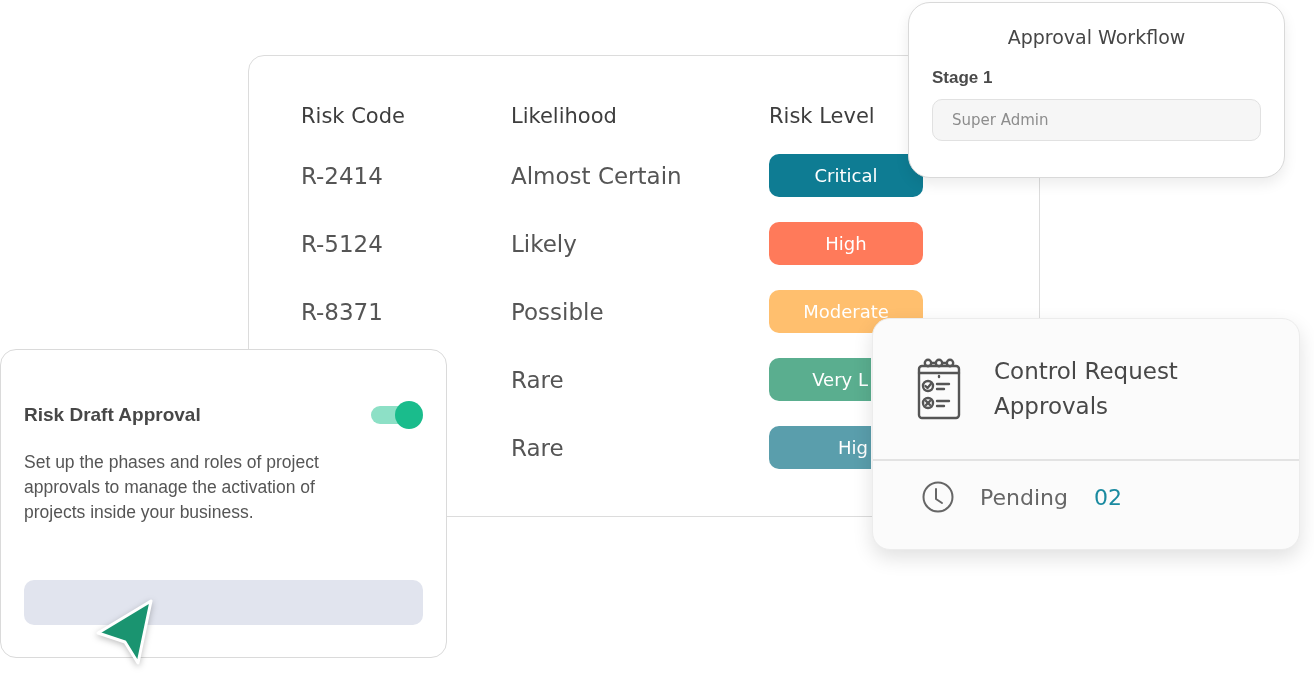 Image resolution: width=1314 pixels, height=677 pixels. Describe the element at coordinates (342, 243) in the screenshot. I see `table-cell: R-5124` at that location.